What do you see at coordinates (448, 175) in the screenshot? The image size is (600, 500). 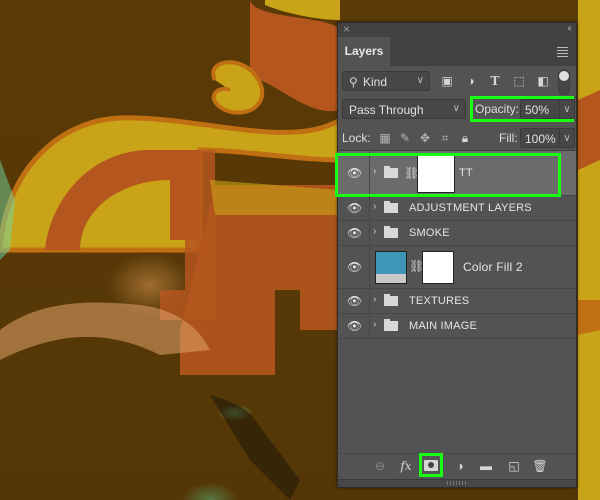 I see `selected-layer-highlight` at bounding box center [448, 175].